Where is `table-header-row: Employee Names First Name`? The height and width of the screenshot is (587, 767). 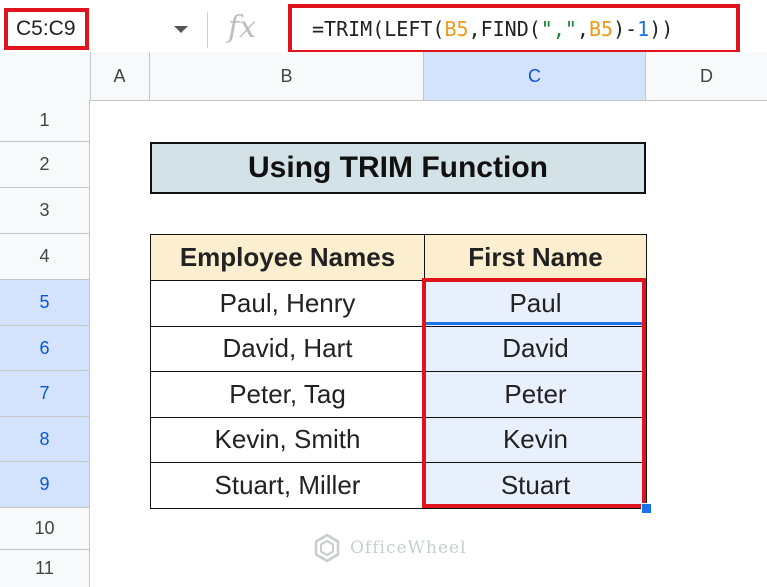
table-header-row: Employee Names First Name is located at coordinates (398, 257).